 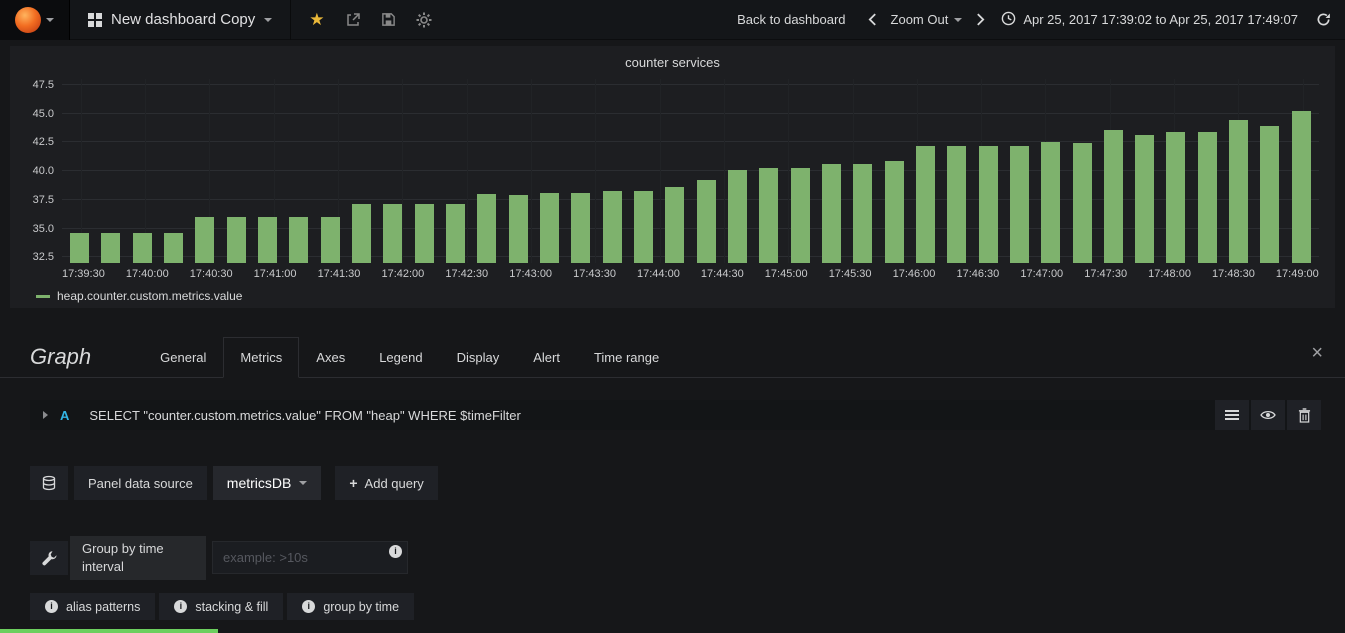 What do you see at coordinates (93, 606) in the screenshot?
I see `help-alias-patterns: alias patterns` at bounding box center [93, 606].